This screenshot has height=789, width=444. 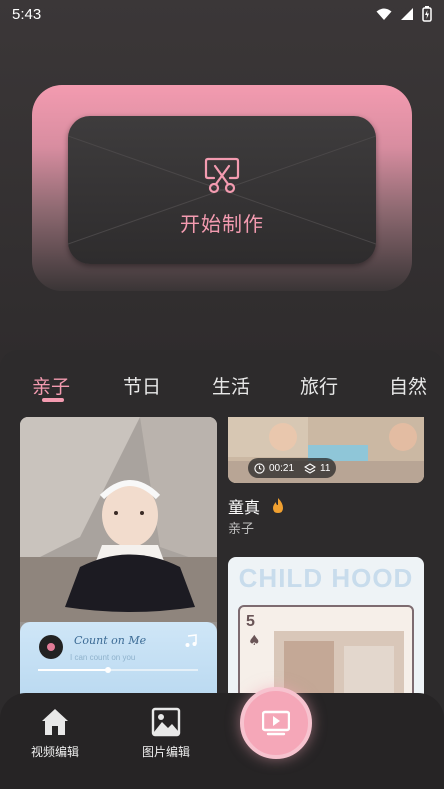 I want to click on tab-travel: 旅行, so click(x=319, y=385).